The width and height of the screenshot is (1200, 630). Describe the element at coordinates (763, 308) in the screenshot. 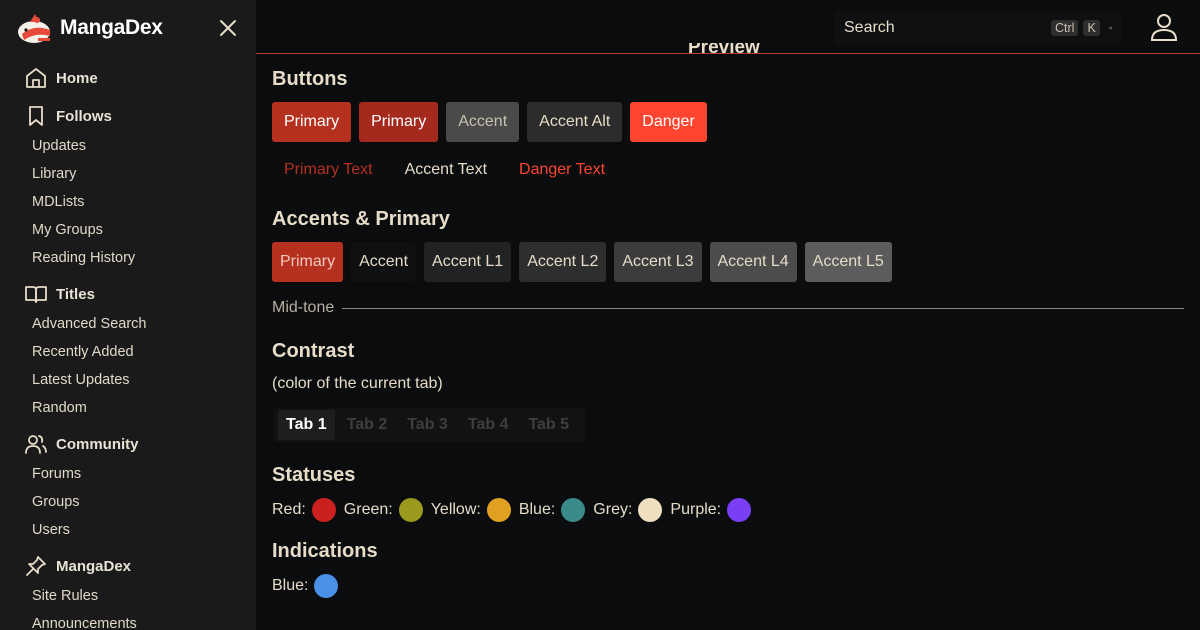

I see `divider-line` at that location.